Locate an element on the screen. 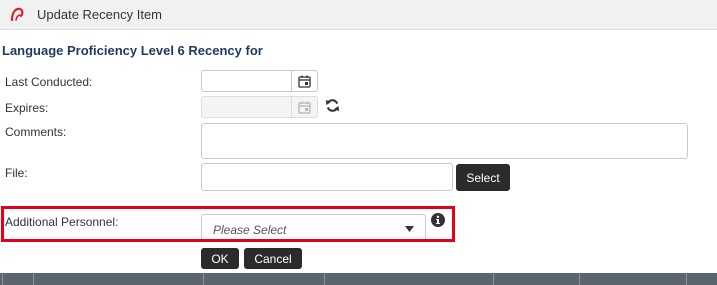 The height and width of the screenshot is (285, 717). expires-label: Expires: is located at coordinates (27, 108).